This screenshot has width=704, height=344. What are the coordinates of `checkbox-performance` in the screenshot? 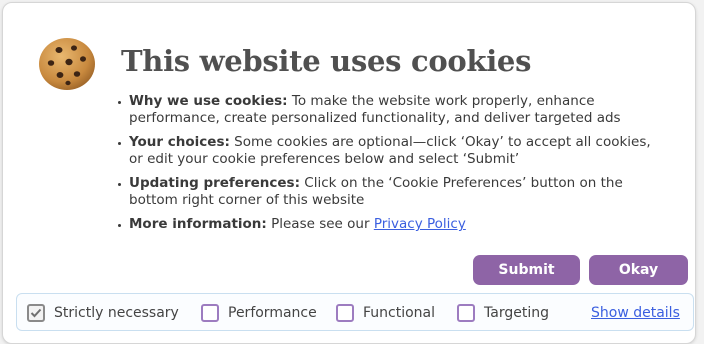 It's located at (210, 313).